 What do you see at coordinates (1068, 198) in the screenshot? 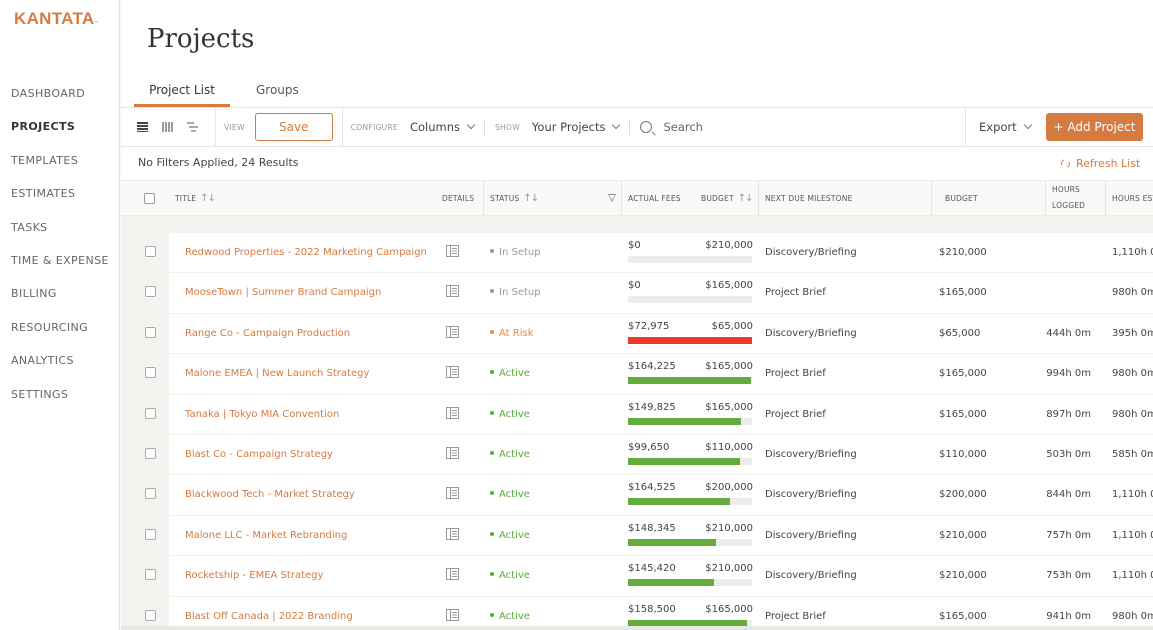
I see `column-header-hours-logged: HOURS LOGGED` at bounding box center [1068, 198].